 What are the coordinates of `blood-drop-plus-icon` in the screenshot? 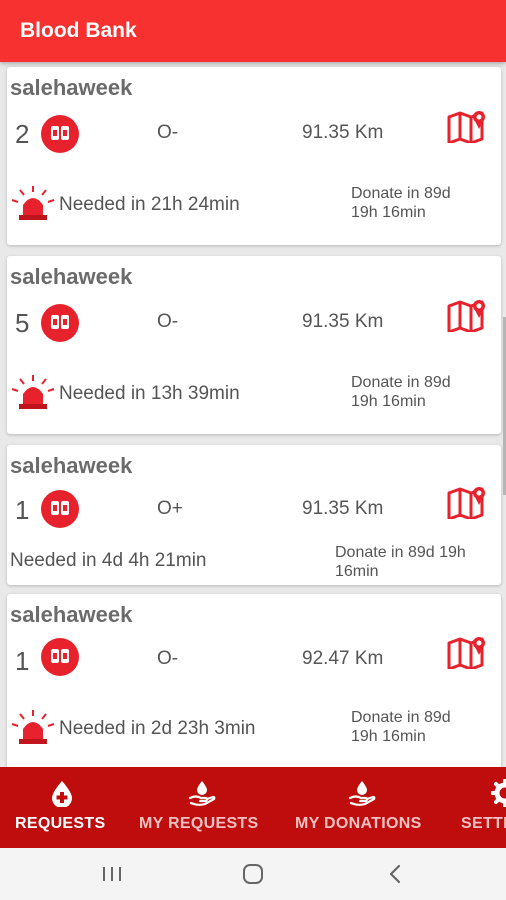 It's located at (62, 793).